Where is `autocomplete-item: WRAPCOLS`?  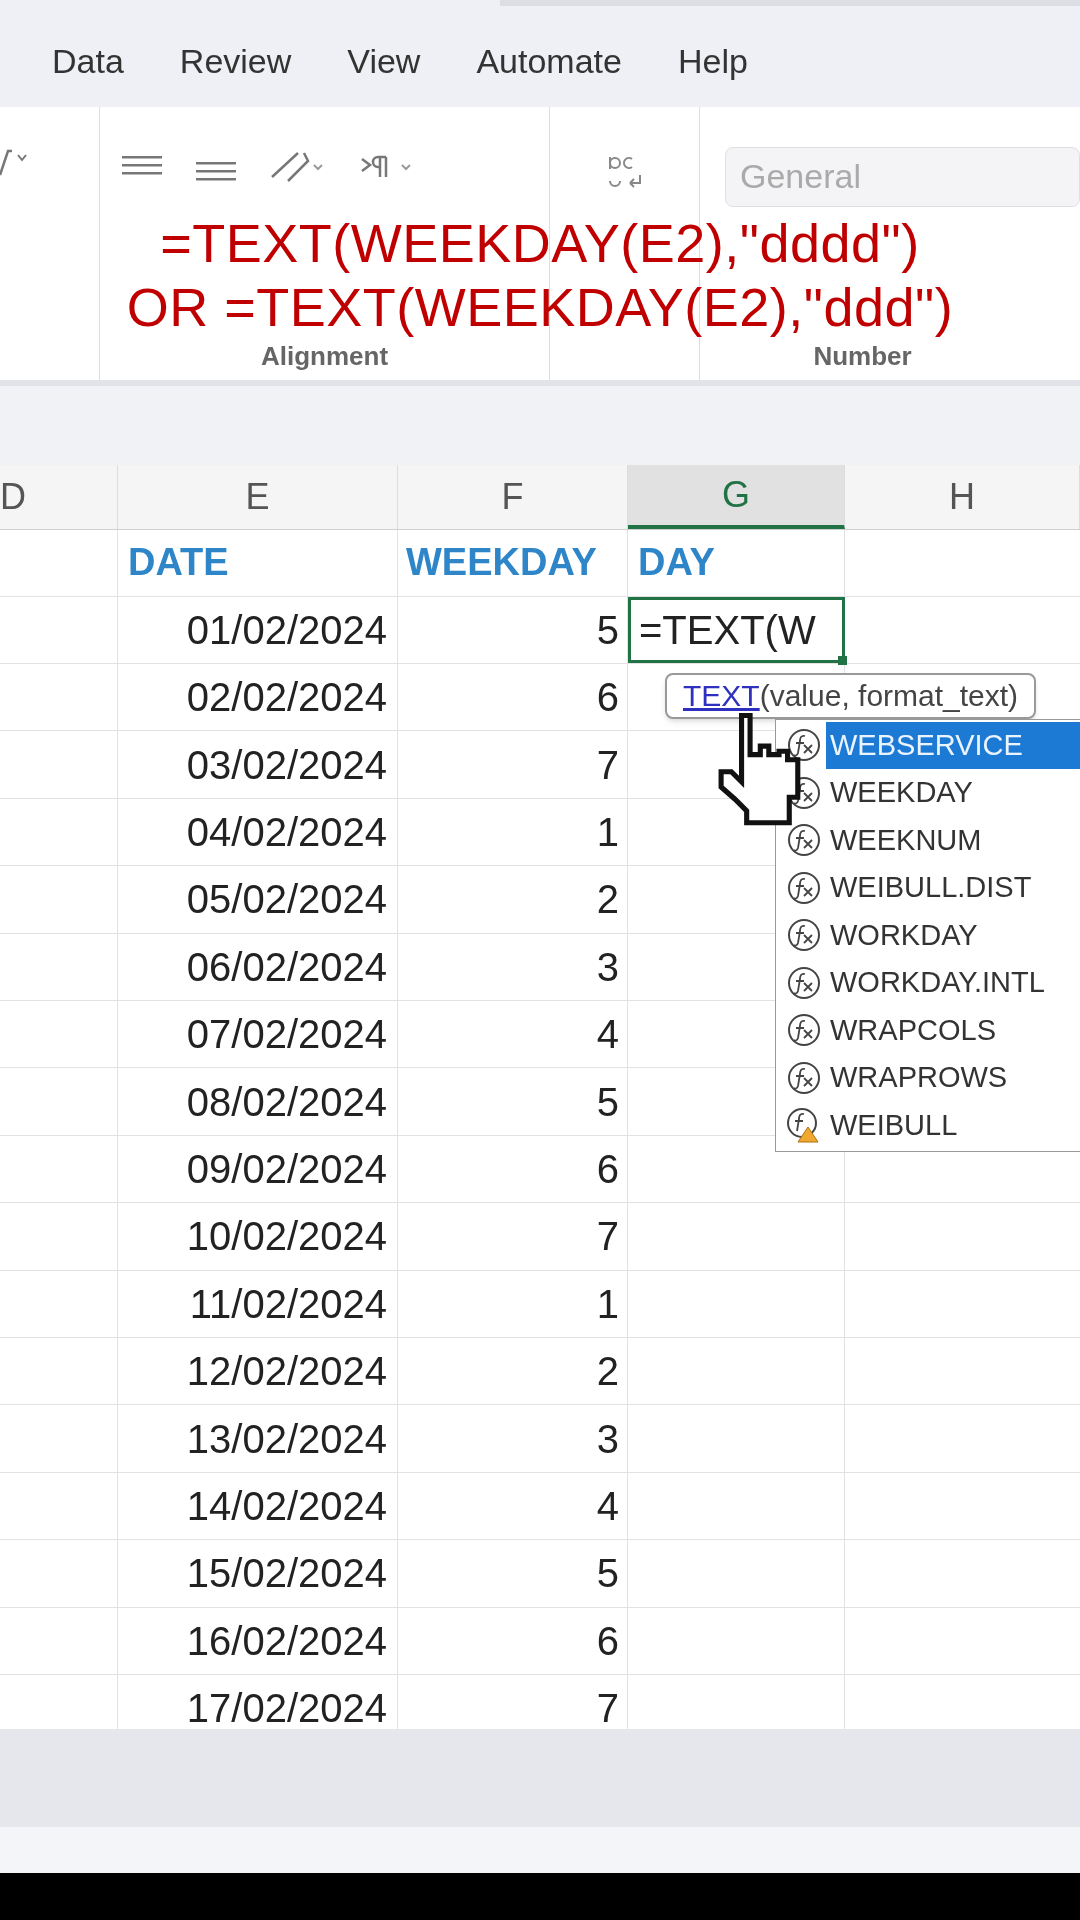 autocomplete-item: WRAPCOLS is located at coordinates (928, 1030).